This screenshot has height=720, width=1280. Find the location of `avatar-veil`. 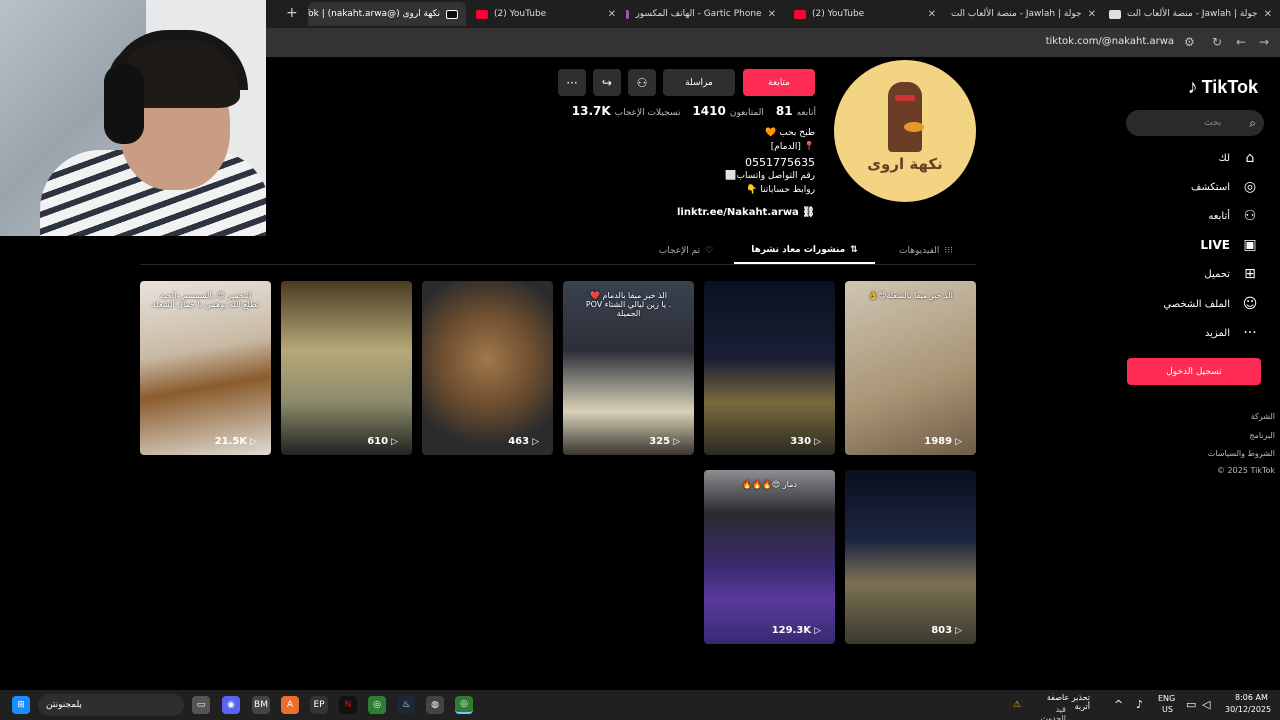

avatar-veil is located at coordinates (905, 98).